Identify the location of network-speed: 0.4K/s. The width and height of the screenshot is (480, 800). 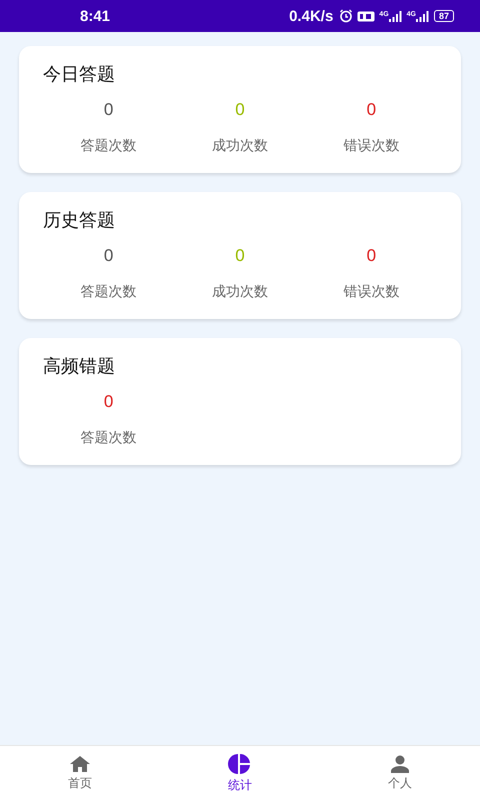
(311, 16).